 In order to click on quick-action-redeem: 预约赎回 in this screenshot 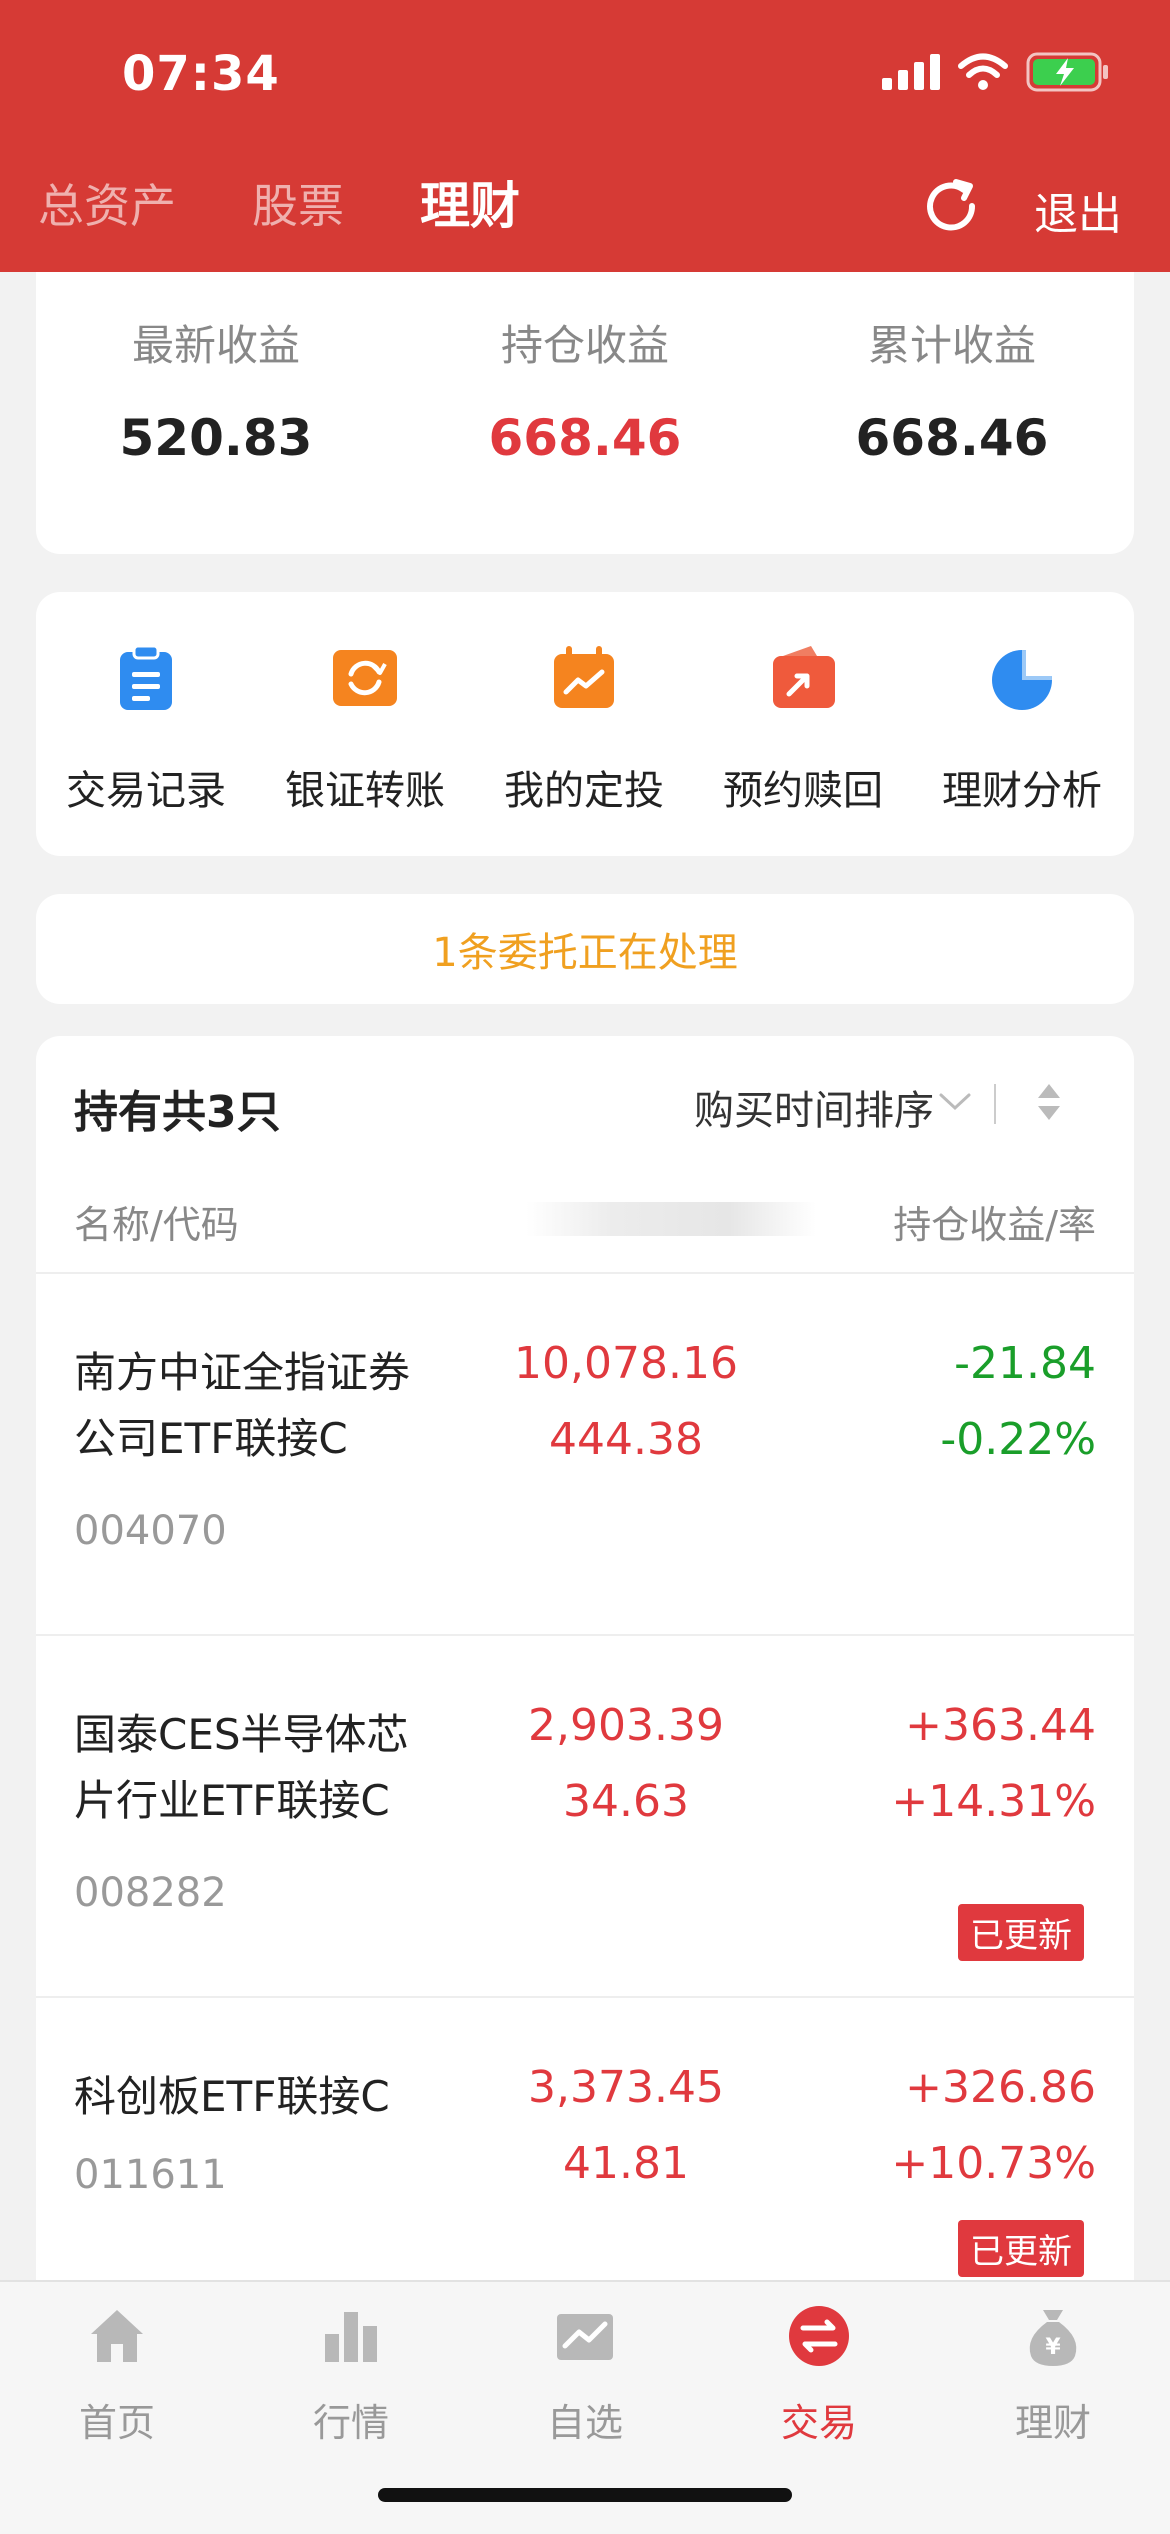, I will do `click(803, 729)`.